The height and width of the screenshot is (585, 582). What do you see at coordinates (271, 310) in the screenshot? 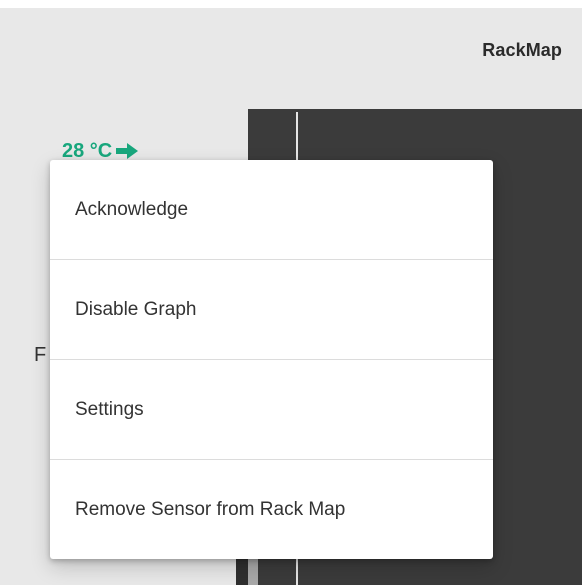
I see `menu-item-disable-graph: Disable Graph` at bounding box center [271, 310].